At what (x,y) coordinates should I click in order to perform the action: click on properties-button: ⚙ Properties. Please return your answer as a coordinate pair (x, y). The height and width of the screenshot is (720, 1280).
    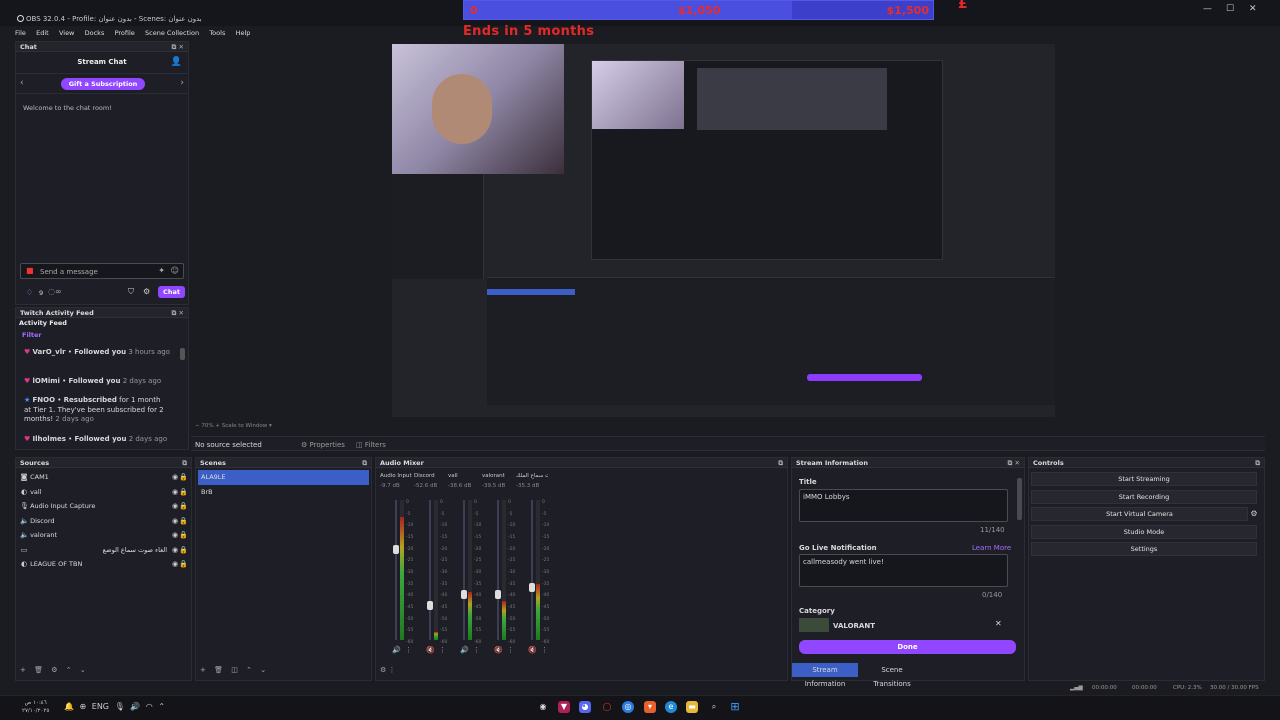
    Looking at the image, I should click on (323, 445).